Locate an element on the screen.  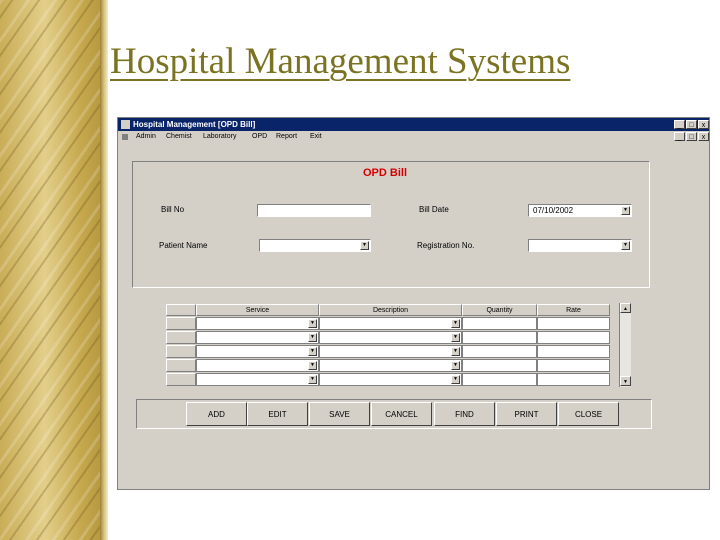
decorative-side-bar is located at coordinates (50, 270).